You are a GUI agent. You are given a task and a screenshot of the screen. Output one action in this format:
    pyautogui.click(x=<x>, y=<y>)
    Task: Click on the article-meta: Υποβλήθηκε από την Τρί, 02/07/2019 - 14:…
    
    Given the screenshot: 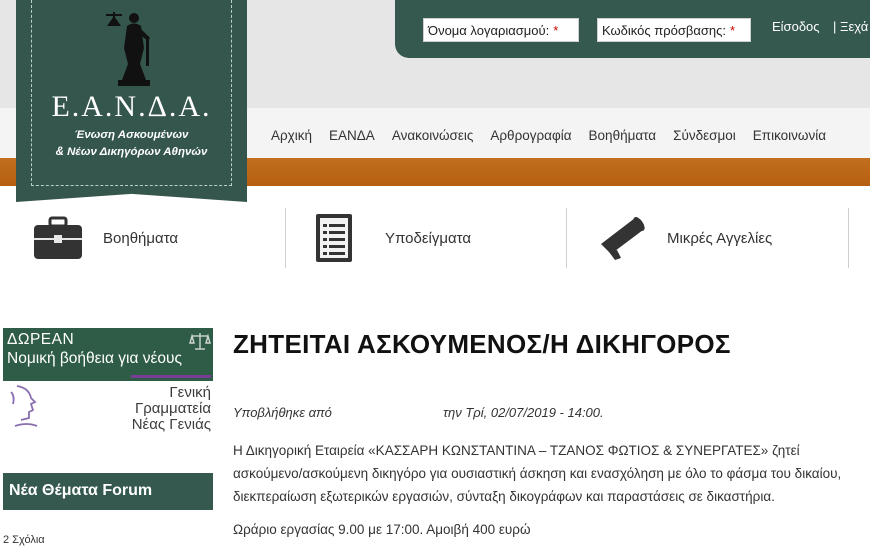 What is the action you would take?
    pyautogui.click(x=418, y=413)
    